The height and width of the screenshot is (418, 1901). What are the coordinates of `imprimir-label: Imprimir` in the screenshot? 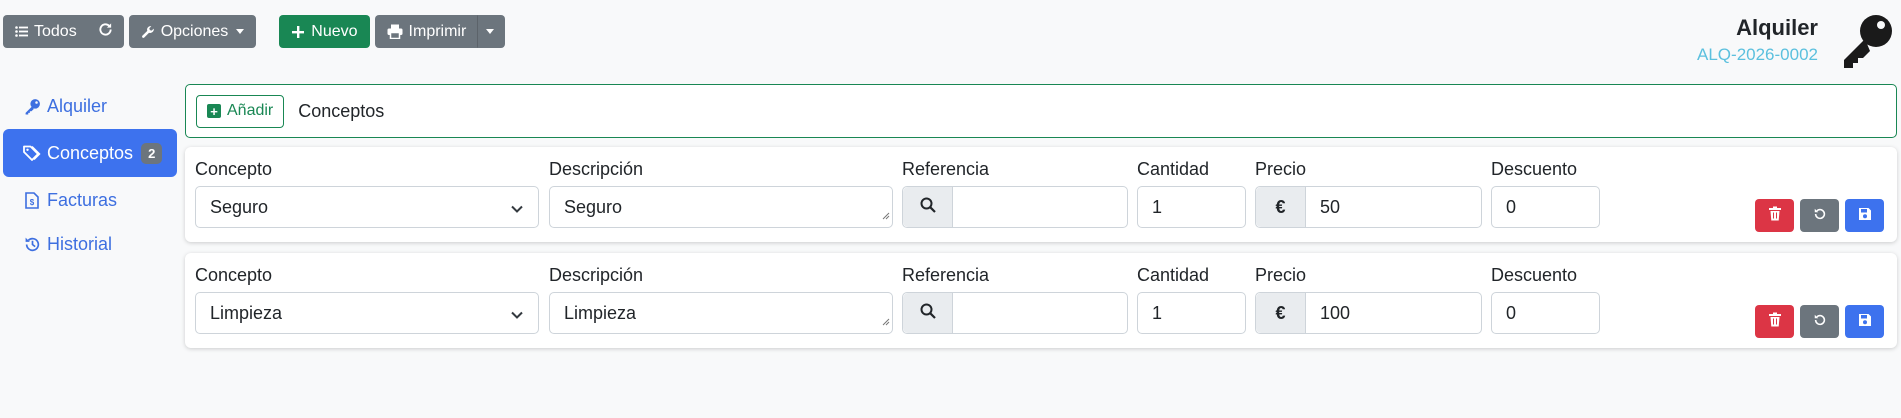 It's located at (437, 31).